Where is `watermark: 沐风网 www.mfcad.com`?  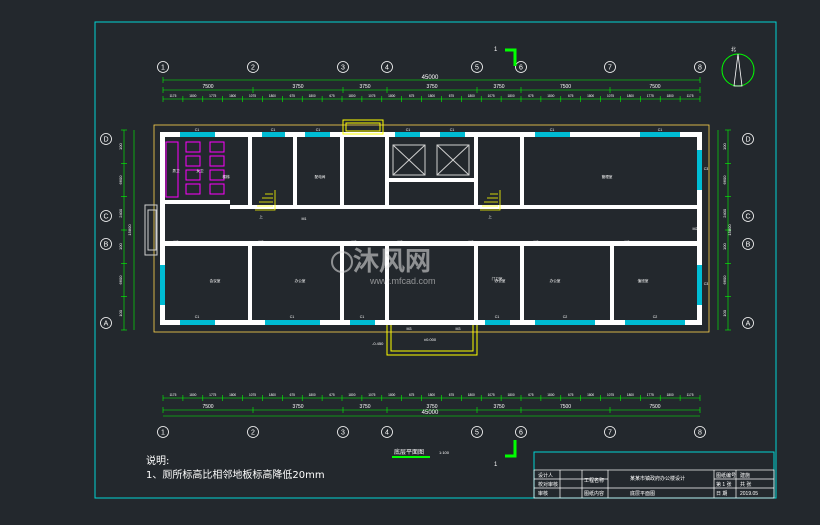
watermark: 沐风网 www.mfcad.com is located at coordinates (383, 266).